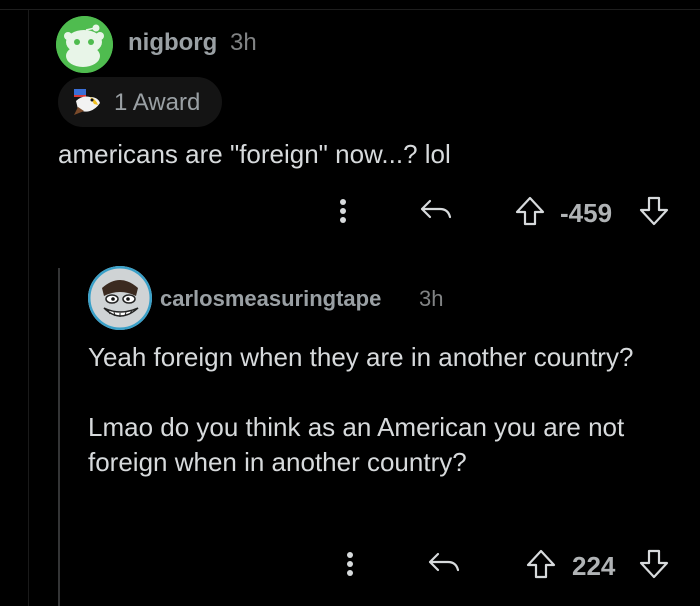 This screenshot has height=606, width=700. What do you see at coordinates (254, 154) in the screenshot?
I see `comment-body: americans are "foreign" now...? lol` at bounding box center [254, 154].